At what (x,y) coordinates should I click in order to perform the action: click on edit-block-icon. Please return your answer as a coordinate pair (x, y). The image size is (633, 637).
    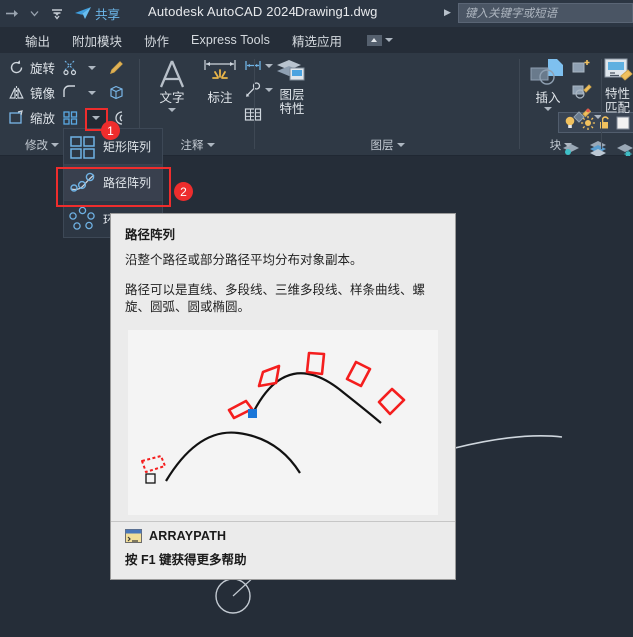
    Looking at the image, I should click on (582, 92).